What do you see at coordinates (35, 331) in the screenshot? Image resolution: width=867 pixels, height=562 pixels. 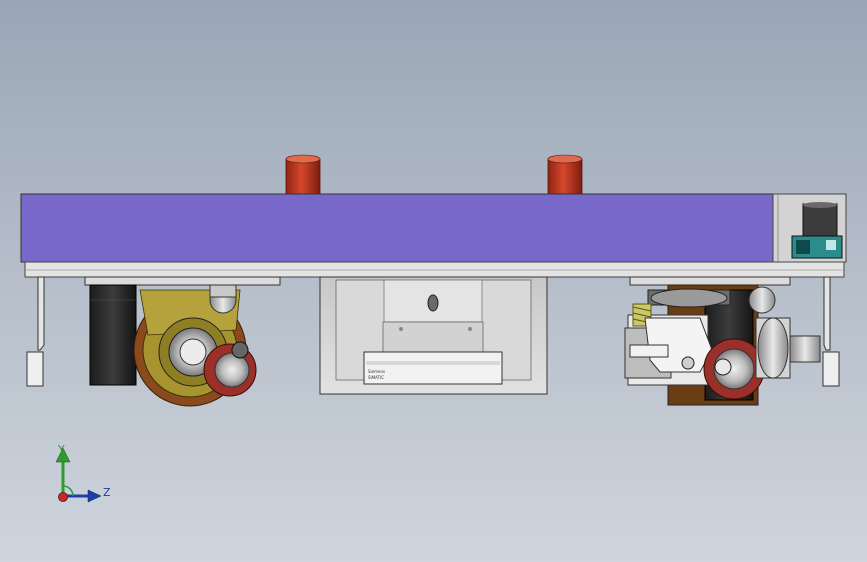 I see `left-bracket` at bounding box center [35, 331].